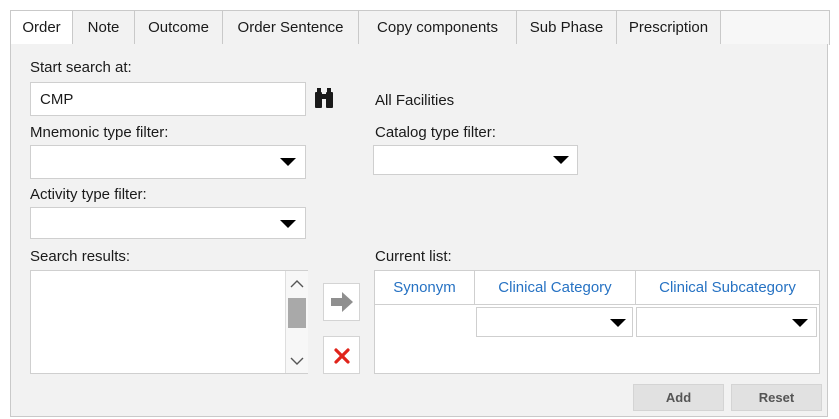 This screenshot has height=419, width=839. I want to click on red-x-icon, so click(342, 356).